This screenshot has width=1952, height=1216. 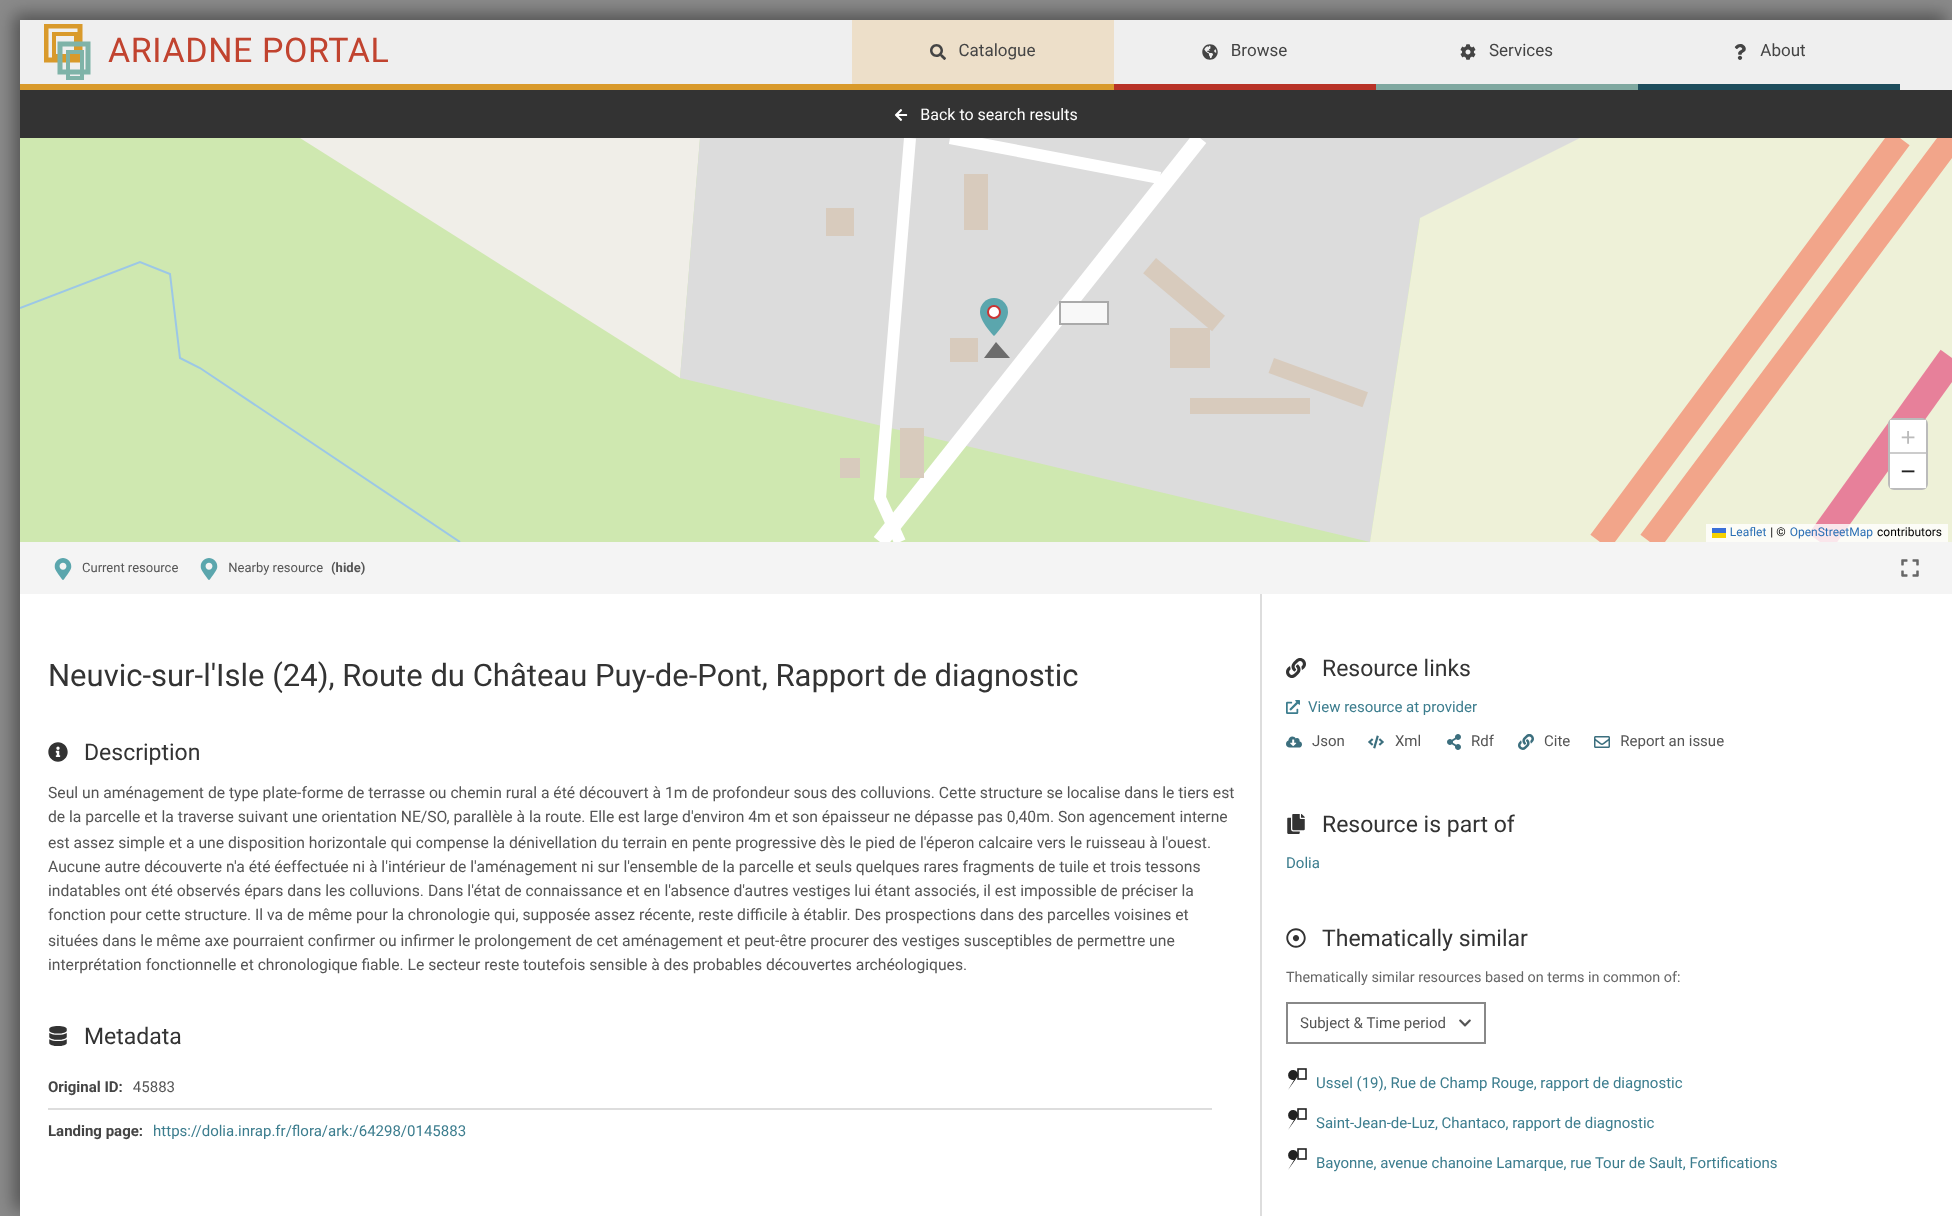 I want to click on json-icon, so click(x=1294, y=741).